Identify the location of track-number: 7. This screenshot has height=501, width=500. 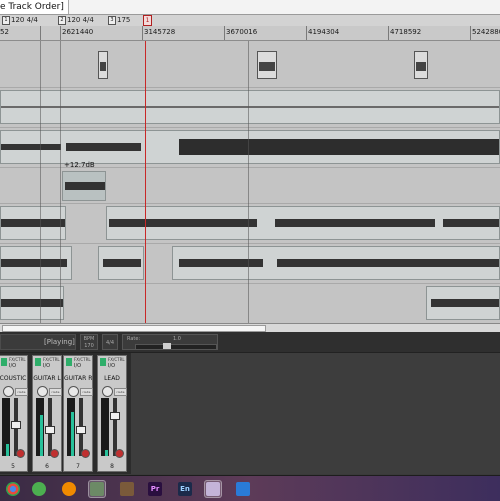
(78, 466).